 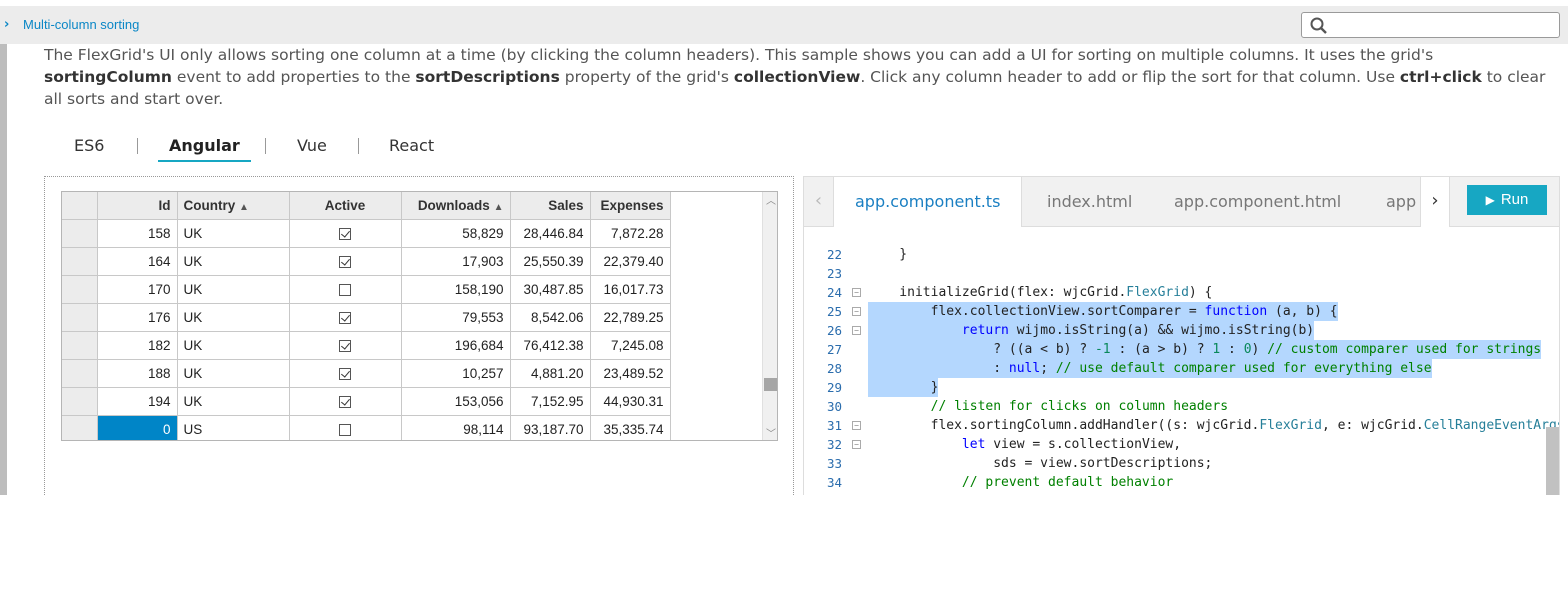 I want to click on col-header-downloads: Downloads ▲, so click(x=456, y=206).